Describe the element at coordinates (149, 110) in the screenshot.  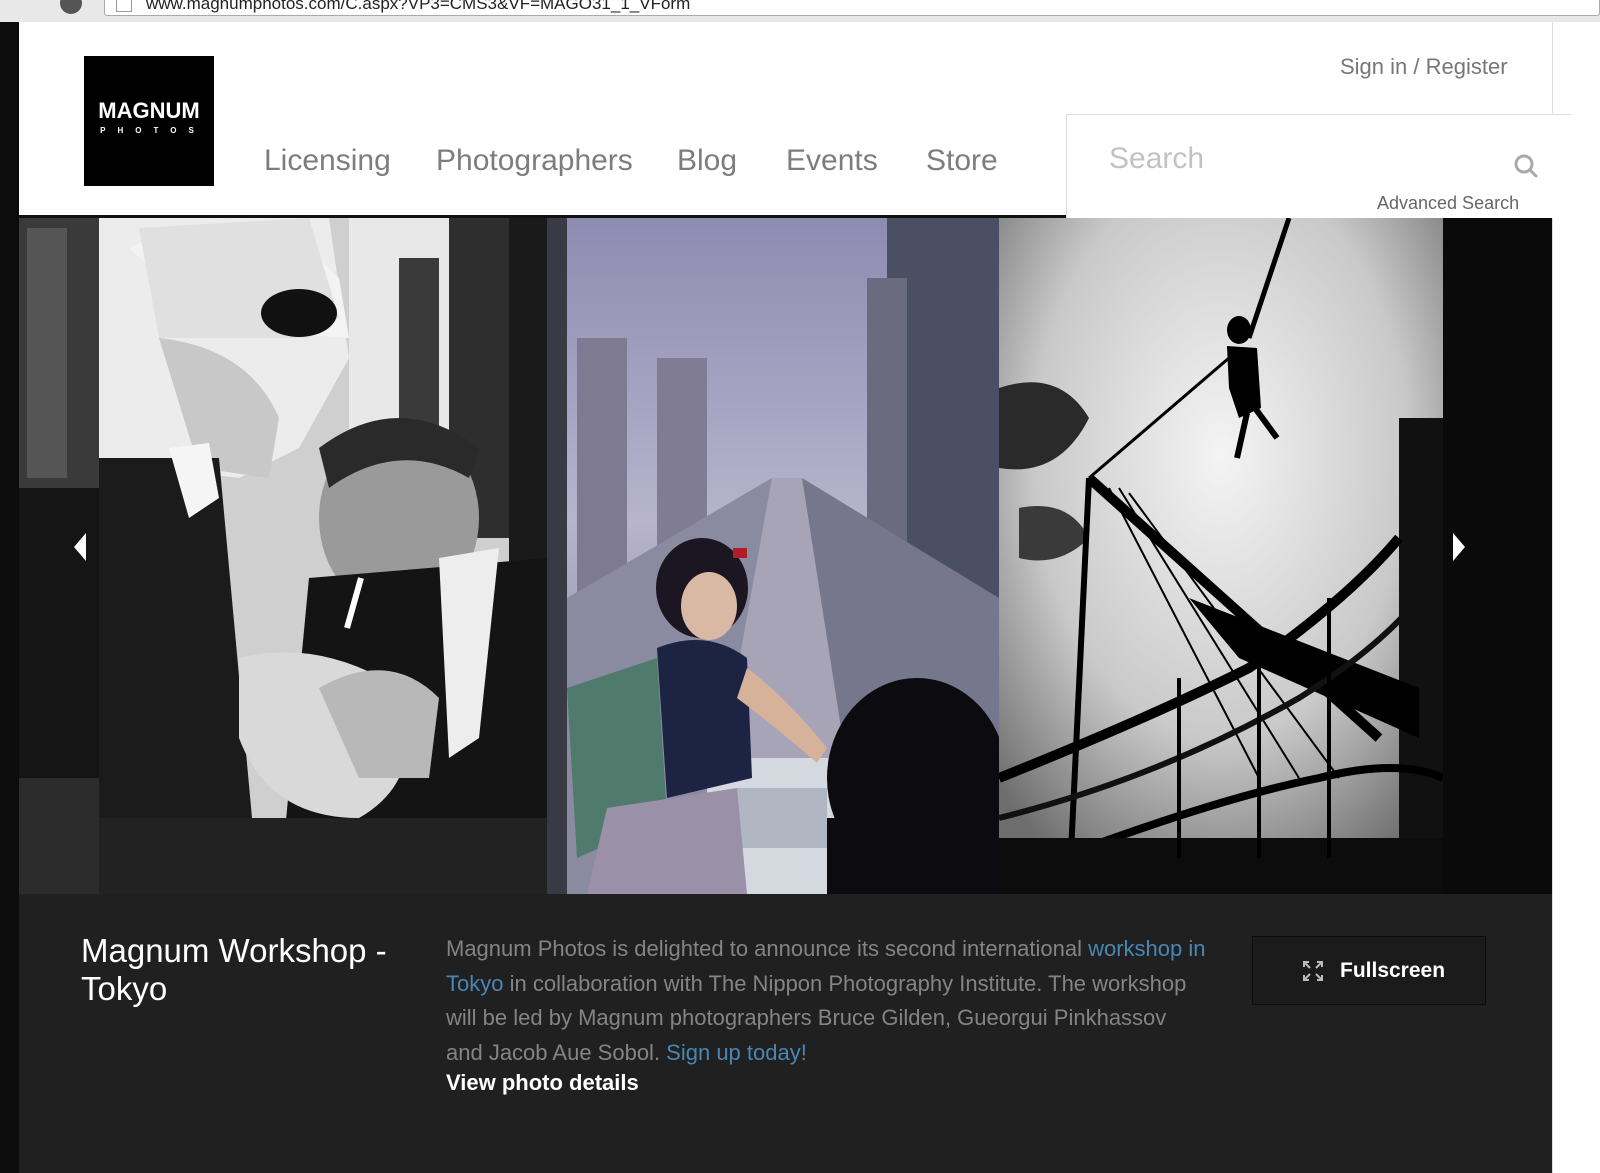
I see `logo-wordmark: MAGNUM` at that location.